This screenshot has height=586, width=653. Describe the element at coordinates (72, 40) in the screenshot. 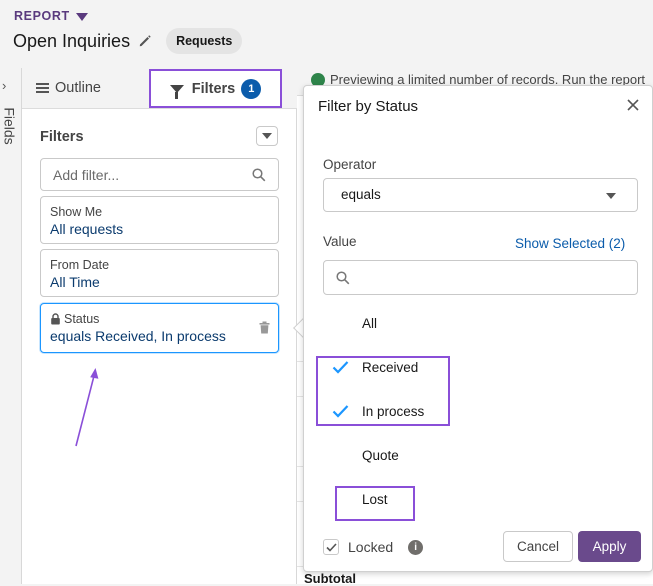

I see `report-title: Open Inquiries` at that location.